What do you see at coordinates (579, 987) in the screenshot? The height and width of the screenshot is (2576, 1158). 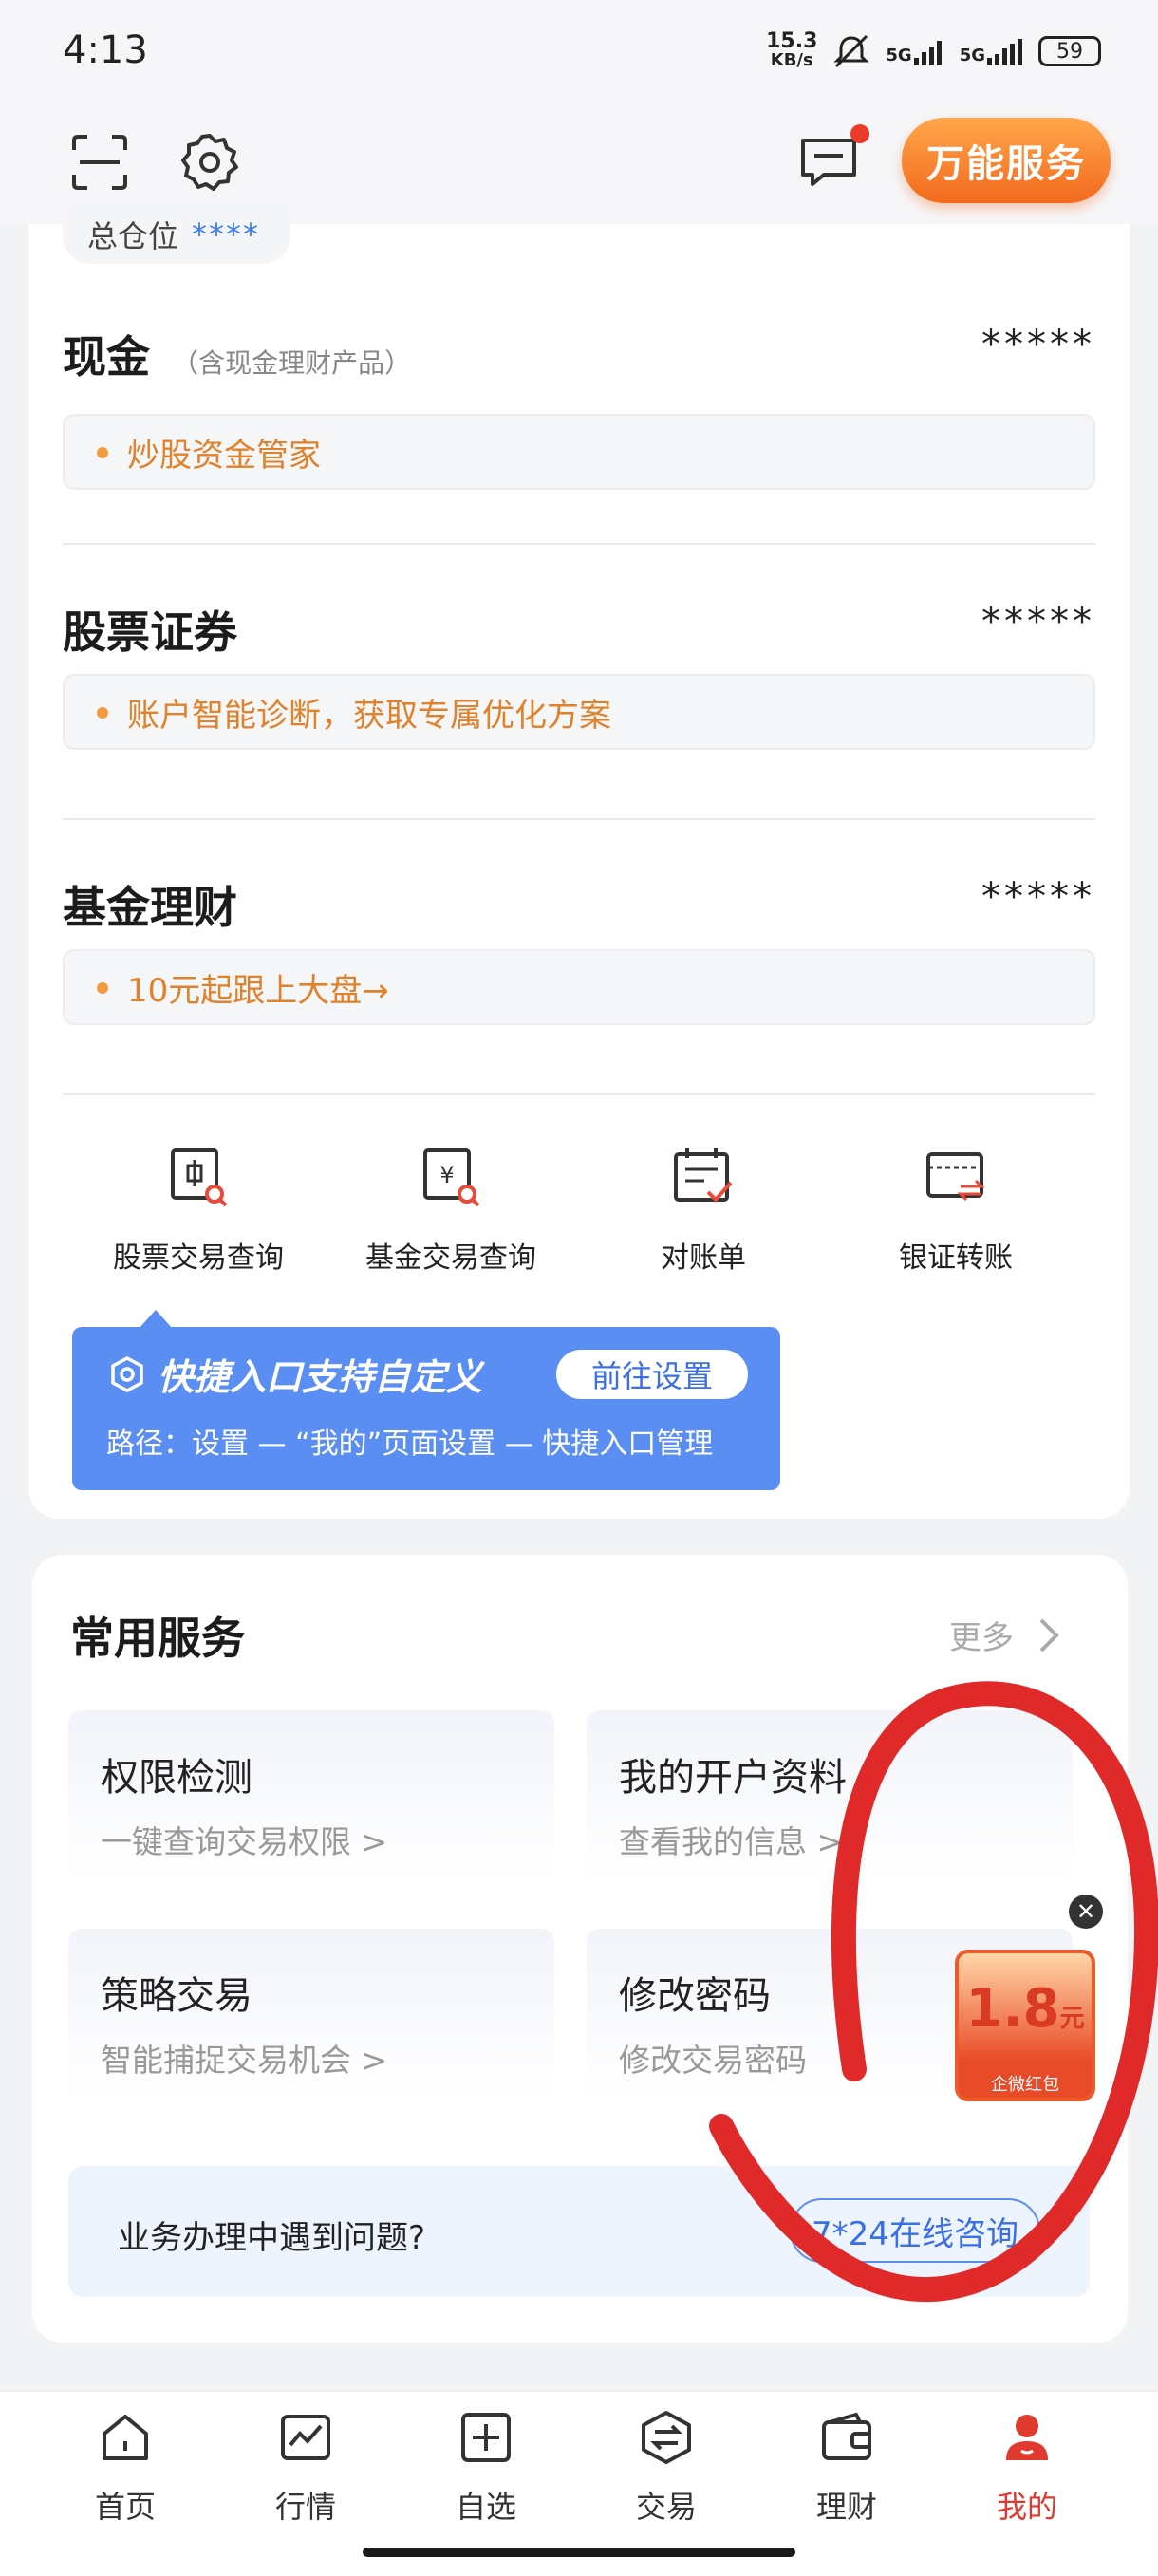 I see `fund-tip: 10元起跟上大盘→` at bounding box center [579, 987].